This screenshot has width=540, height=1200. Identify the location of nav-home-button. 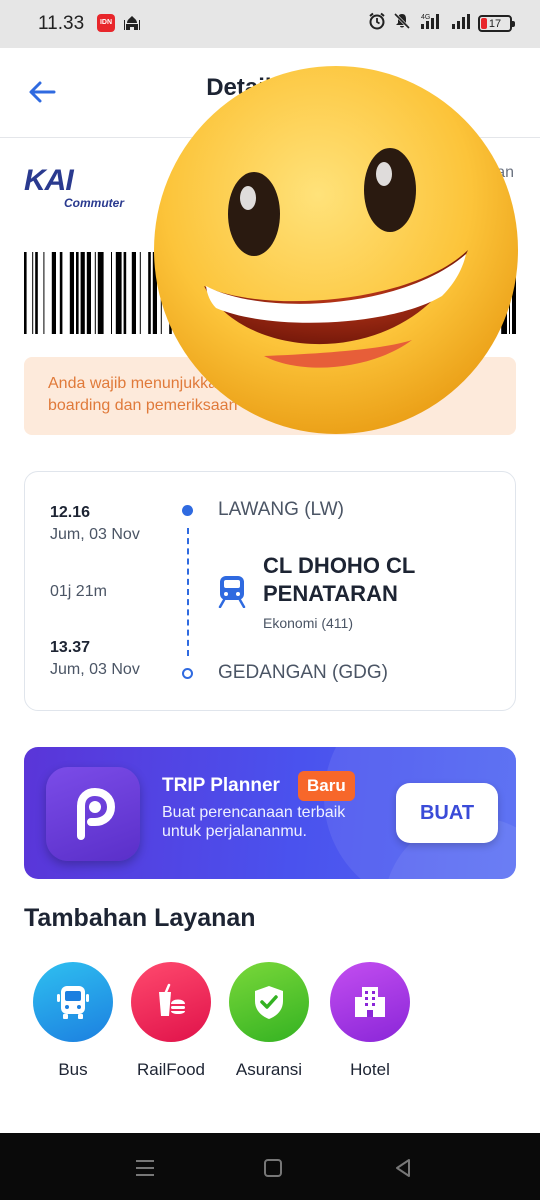
(273, 1168).